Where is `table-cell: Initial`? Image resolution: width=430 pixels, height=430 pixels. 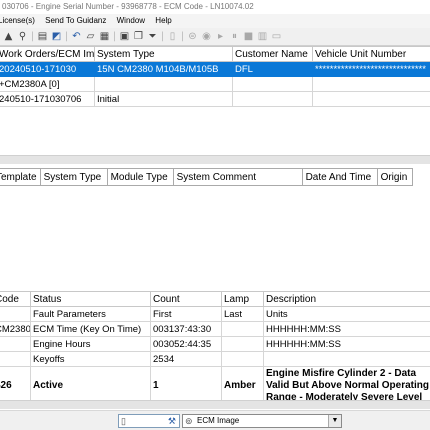 table-cell: Initial is located at coordinates (163, 99).